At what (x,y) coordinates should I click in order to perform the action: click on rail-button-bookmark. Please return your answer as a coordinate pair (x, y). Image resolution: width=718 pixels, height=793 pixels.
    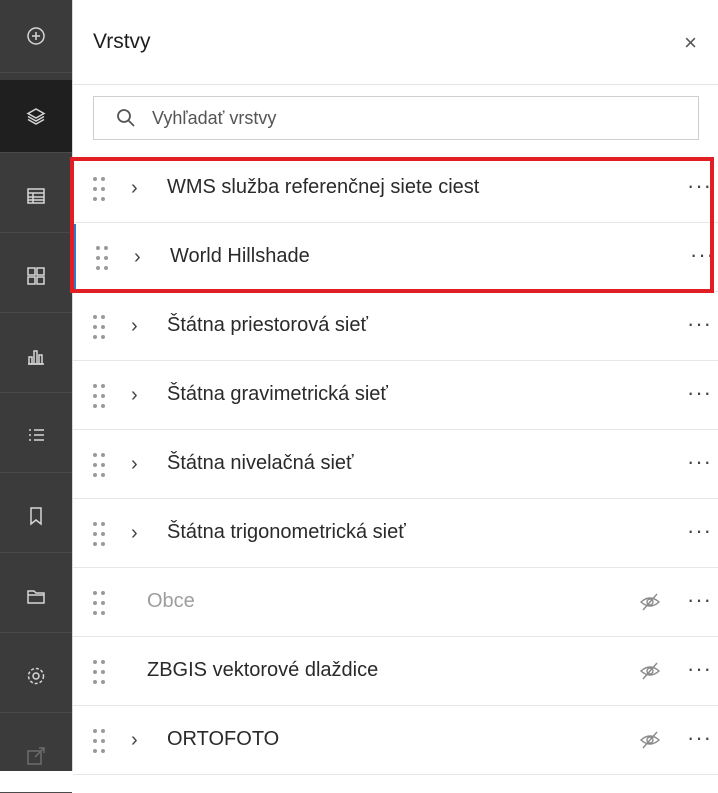
    Looking at the image, I should click on (36, 516).